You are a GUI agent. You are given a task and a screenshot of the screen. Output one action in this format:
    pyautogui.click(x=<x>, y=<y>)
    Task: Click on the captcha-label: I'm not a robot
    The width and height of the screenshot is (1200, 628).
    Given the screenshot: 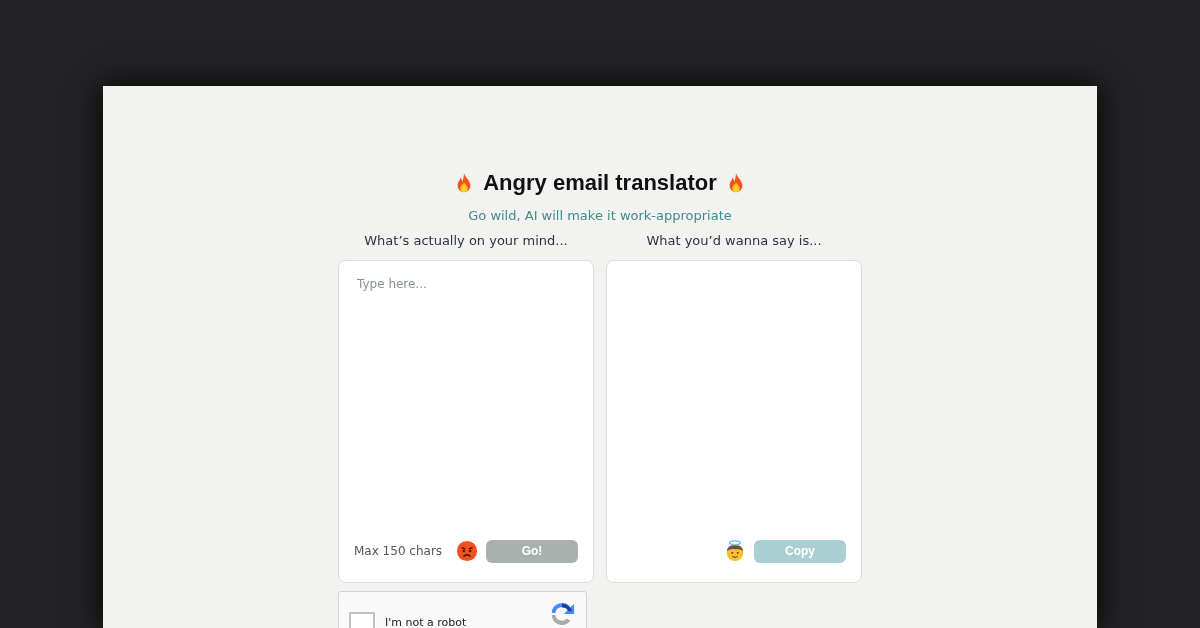 What is the action you would take?
    pyautogui.click(x=426, y=622)
    